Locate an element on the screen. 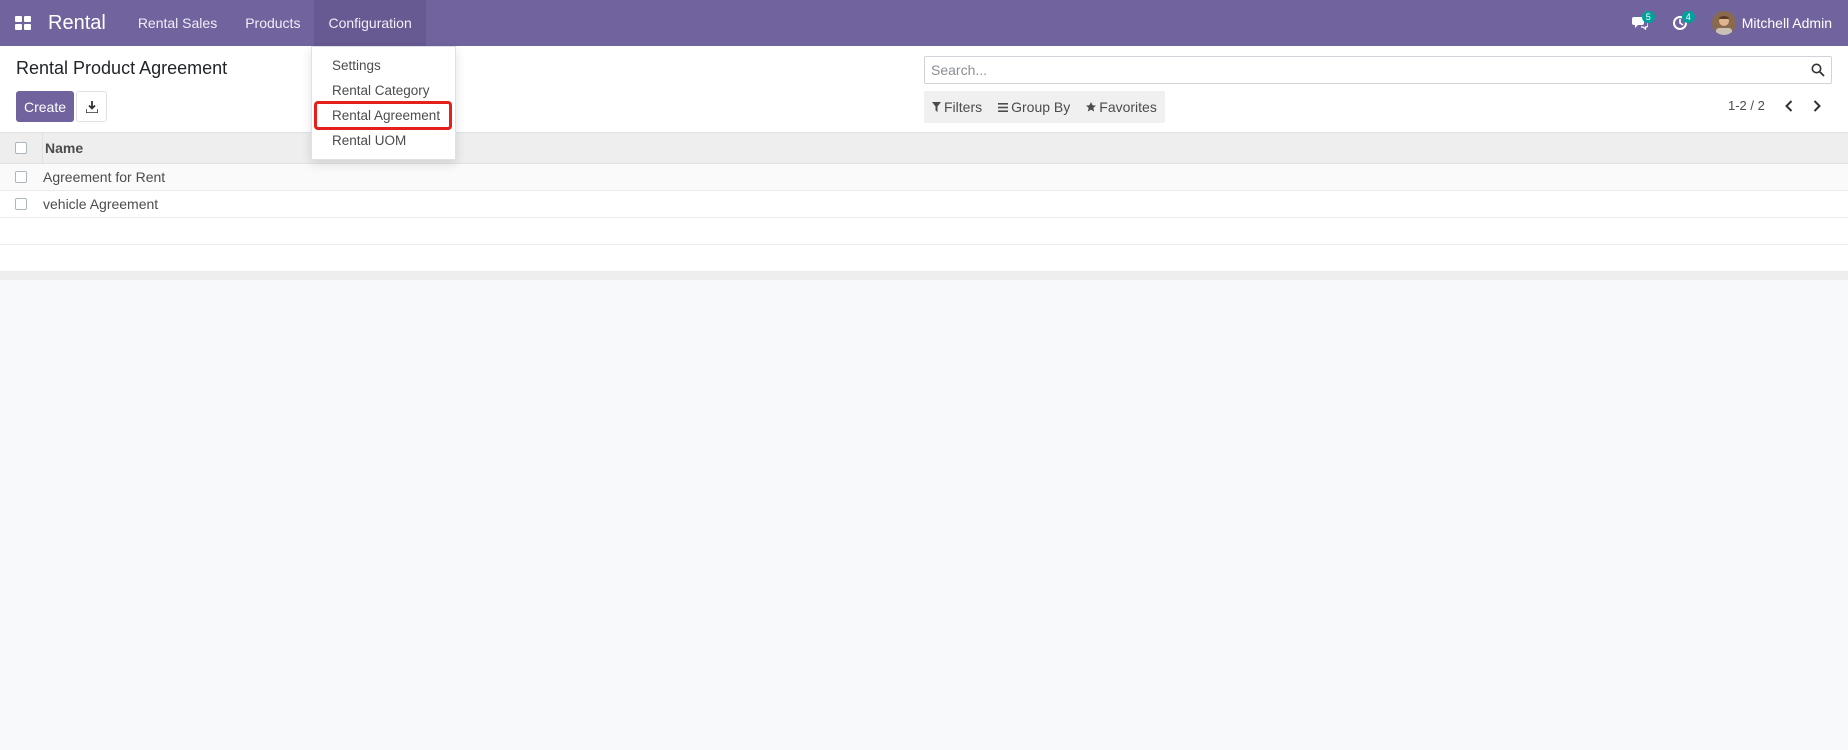 This screenshot has height=750, width=1848. create-button: Create is located at coordinates (45, 106).